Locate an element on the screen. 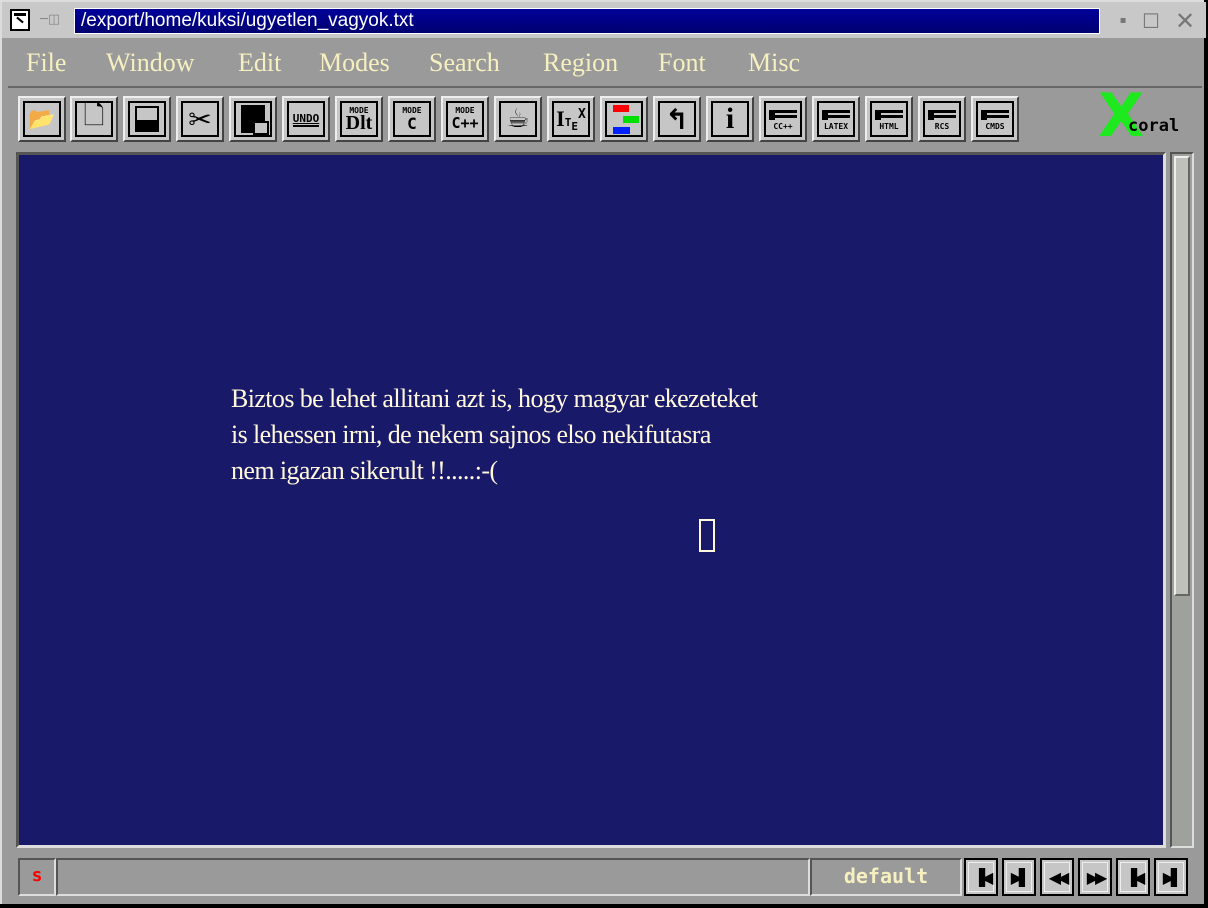 The image size is (1208, 908). new-file-button: 🗋 is located at coordinates (94, 119).